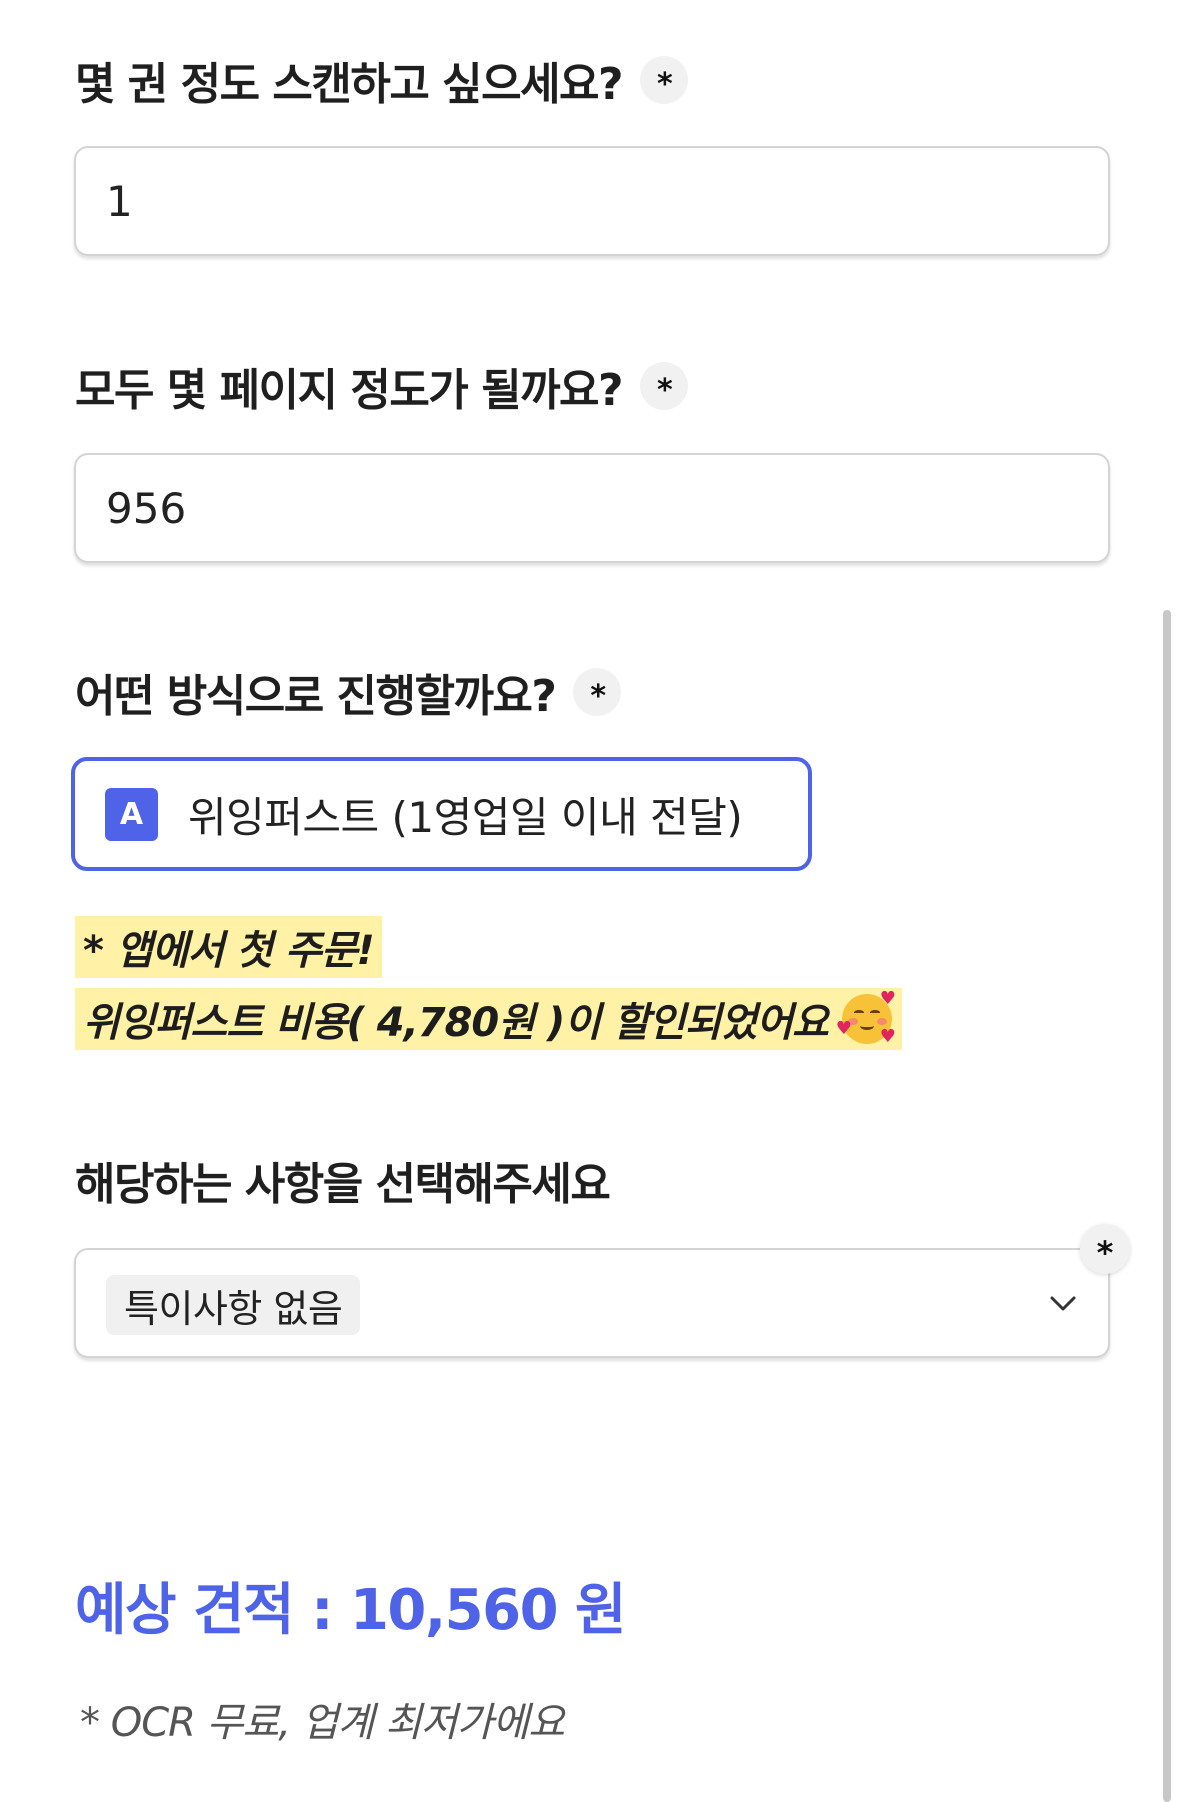 The height and width of the screenshot is (1802, 1179). I want to click on smiling-face-with-hearts-icon: ♥ ♥ ♥, so click(865, 1017).